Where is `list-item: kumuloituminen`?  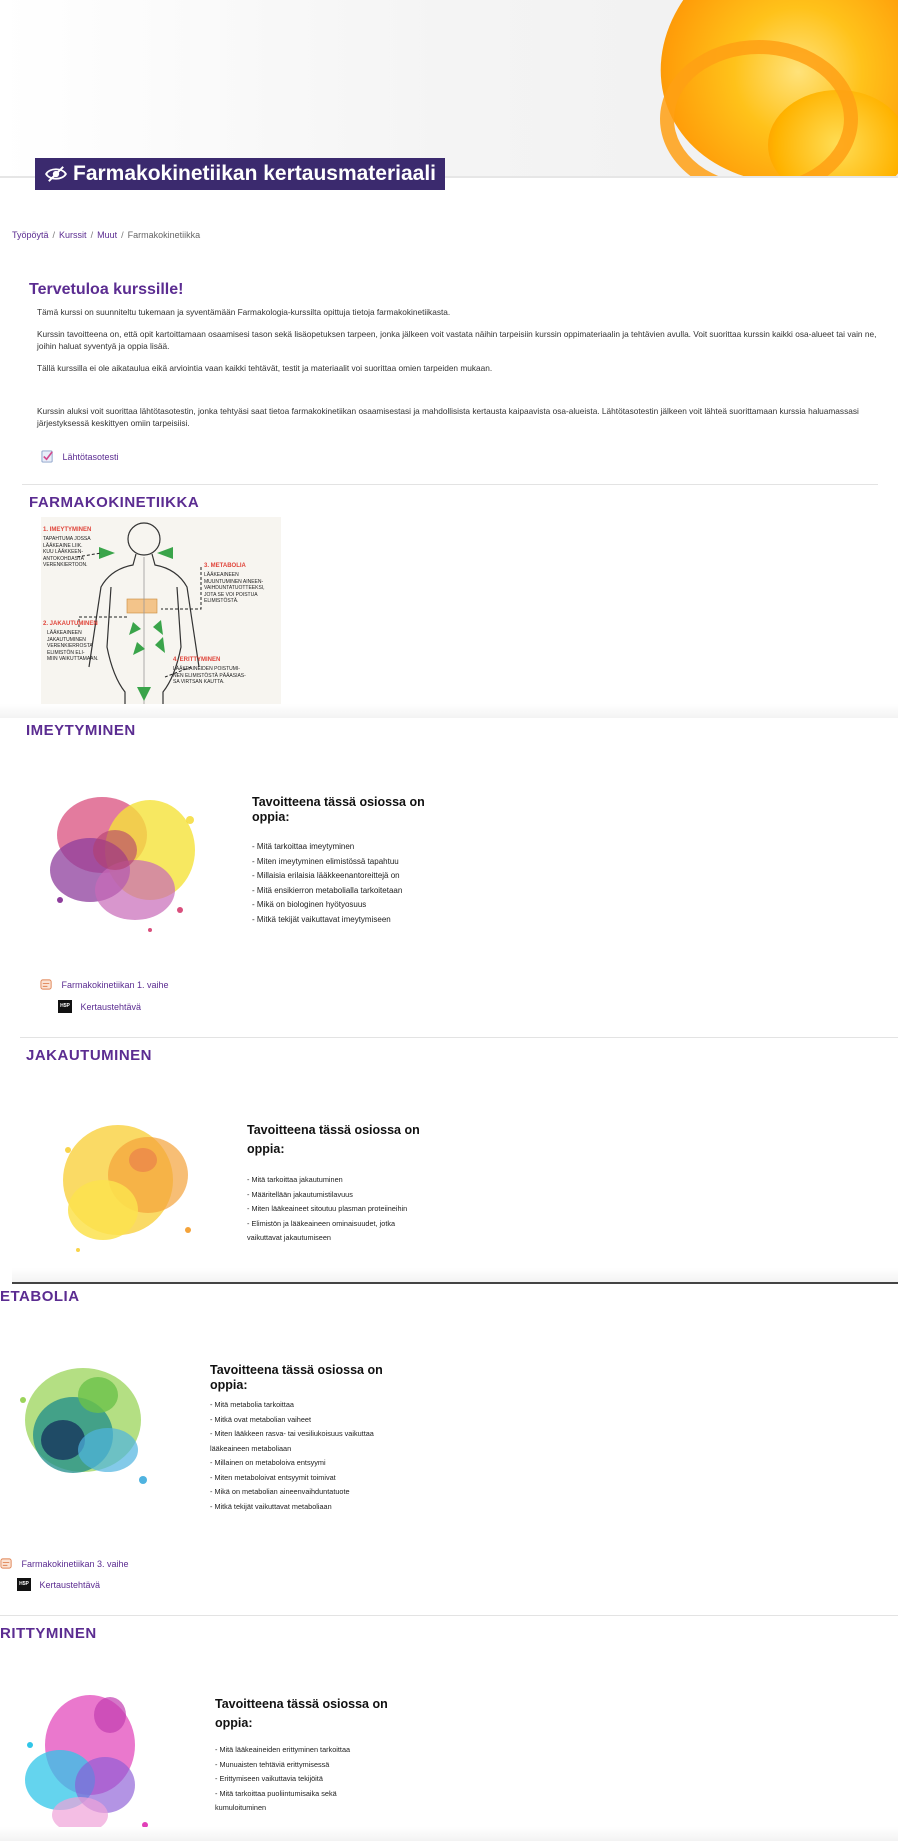 list-item: kumuloituminen is located at coordinates (241, 1807).